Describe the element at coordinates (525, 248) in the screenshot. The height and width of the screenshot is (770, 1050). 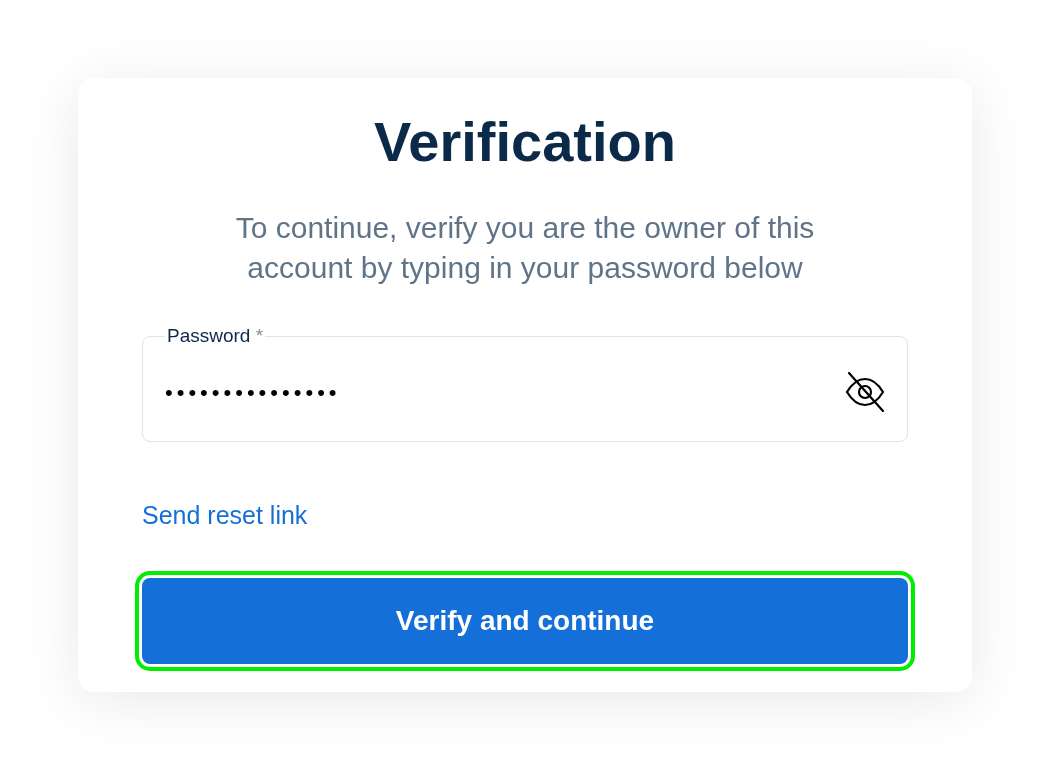
I see `instruction-text: To continue, verify you are the owner of this account by typing in your password below` at that location.